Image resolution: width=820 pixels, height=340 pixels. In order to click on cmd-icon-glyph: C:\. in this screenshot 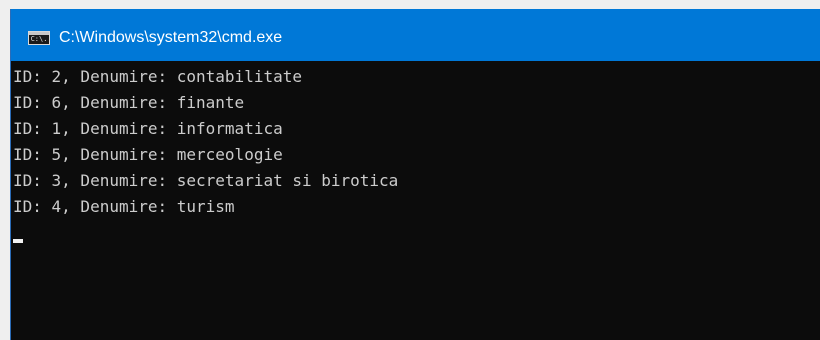, I will do `click(39, 39)`.